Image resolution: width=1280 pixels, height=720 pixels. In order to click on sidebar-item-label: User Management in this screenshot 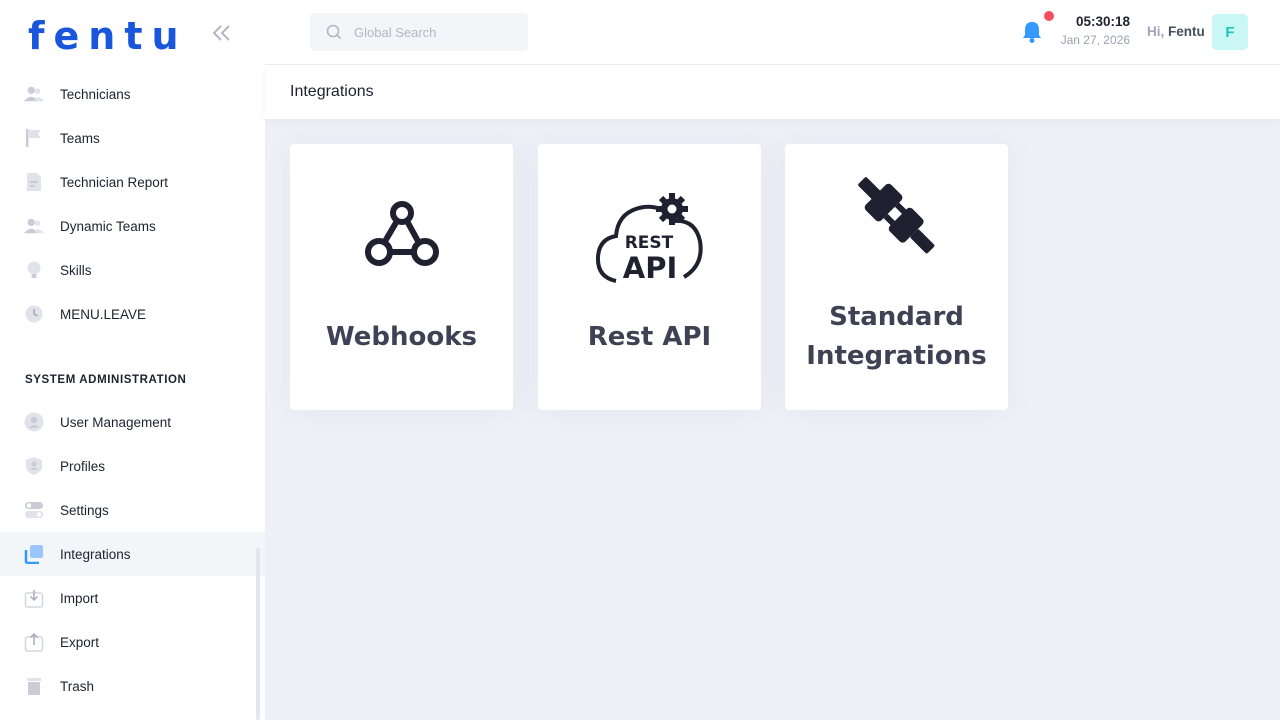, I will do `click(116, 422)`.